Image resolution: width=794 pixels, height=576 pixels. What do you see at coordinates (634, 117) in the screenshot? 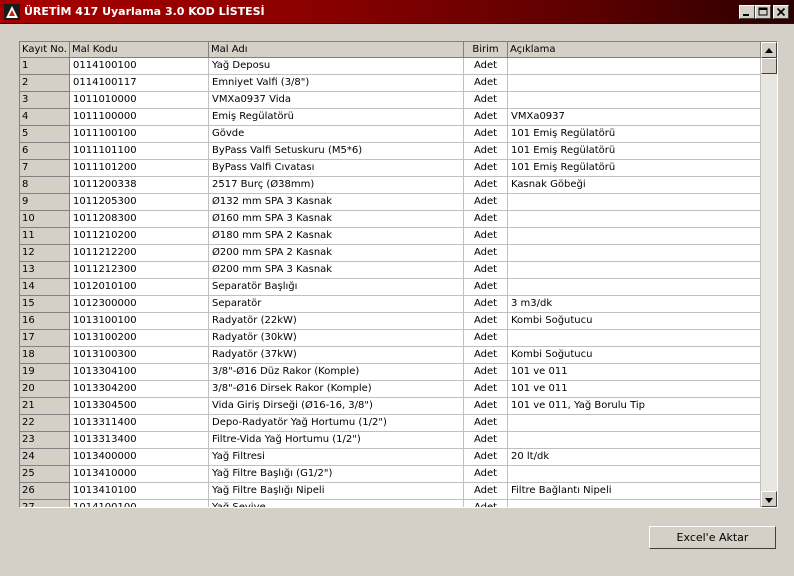
I see `row-description: VMXa0937` at bounding box center [634, 117].